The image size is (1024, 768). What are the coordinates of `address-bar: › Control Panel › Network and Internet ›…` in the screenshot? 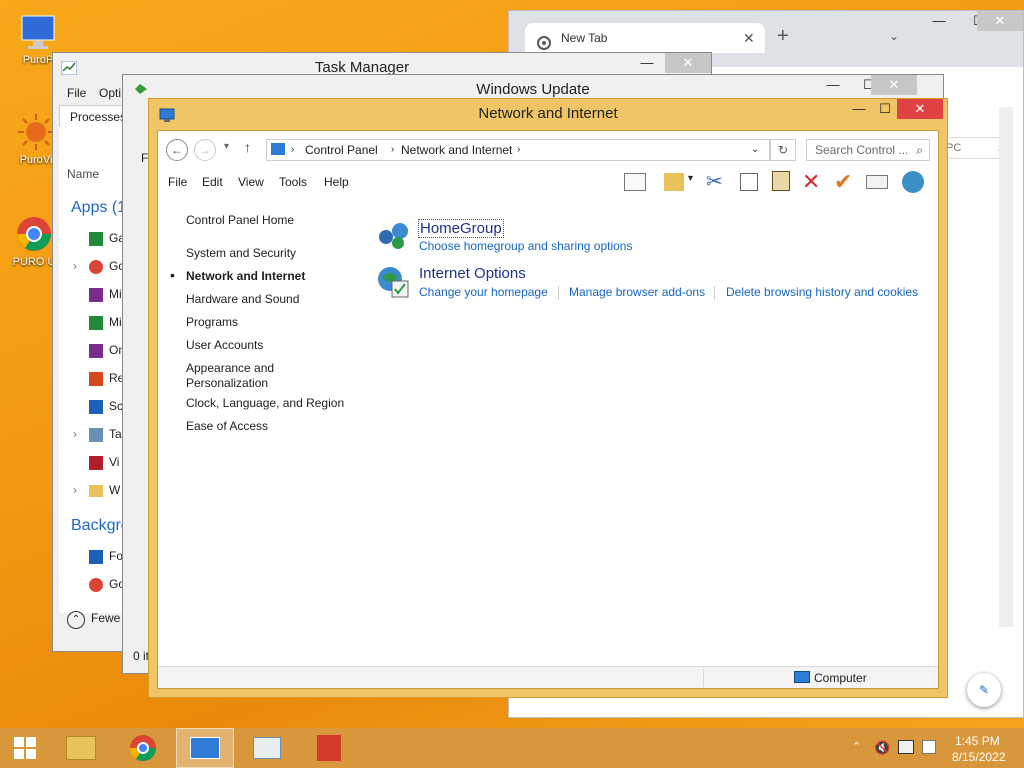 It's located at (518, 150).